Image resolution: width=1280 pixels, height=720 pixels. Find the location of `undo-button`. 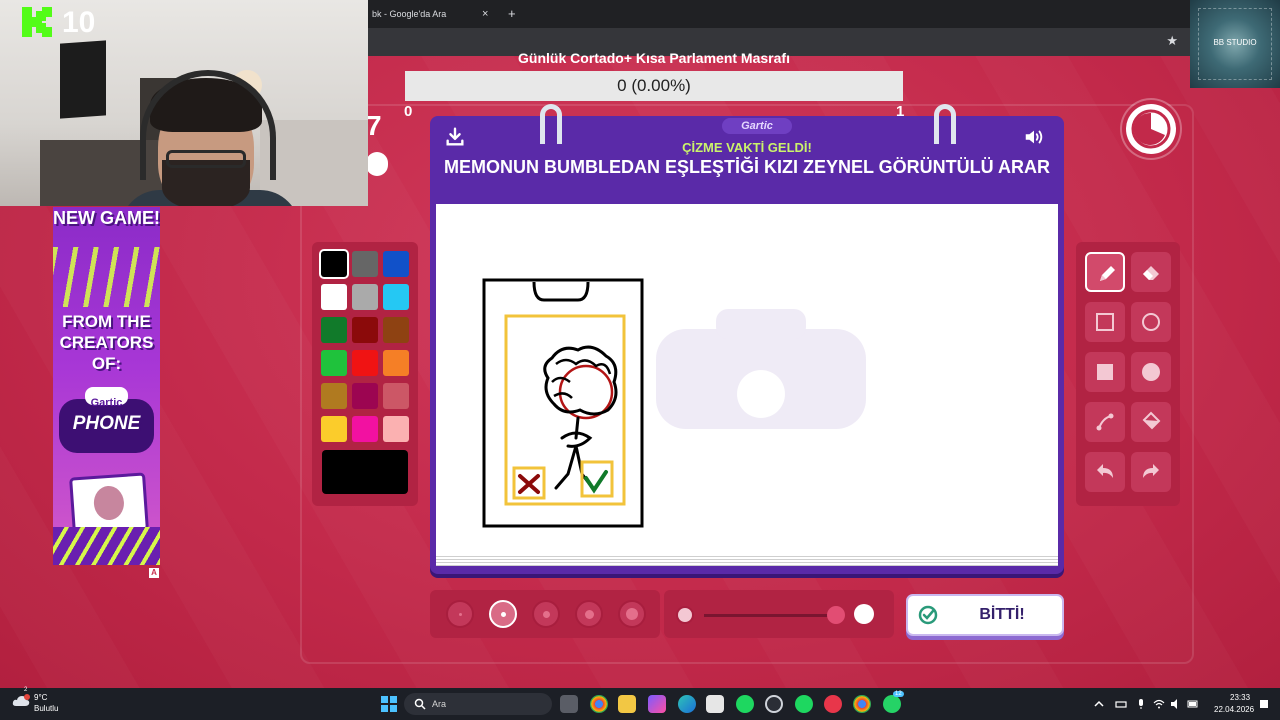

undo-button is located at coordinates (1105, 472).